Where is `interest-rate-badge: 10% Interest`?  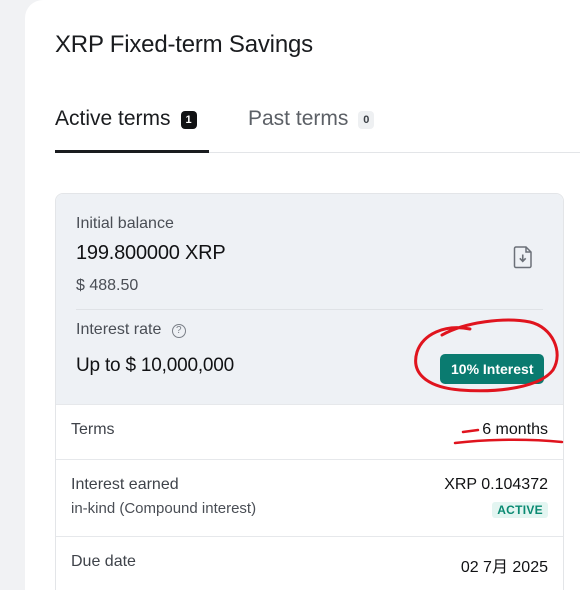
interest-rate-badge: 10% Interest is located at coordinates (492, 369).